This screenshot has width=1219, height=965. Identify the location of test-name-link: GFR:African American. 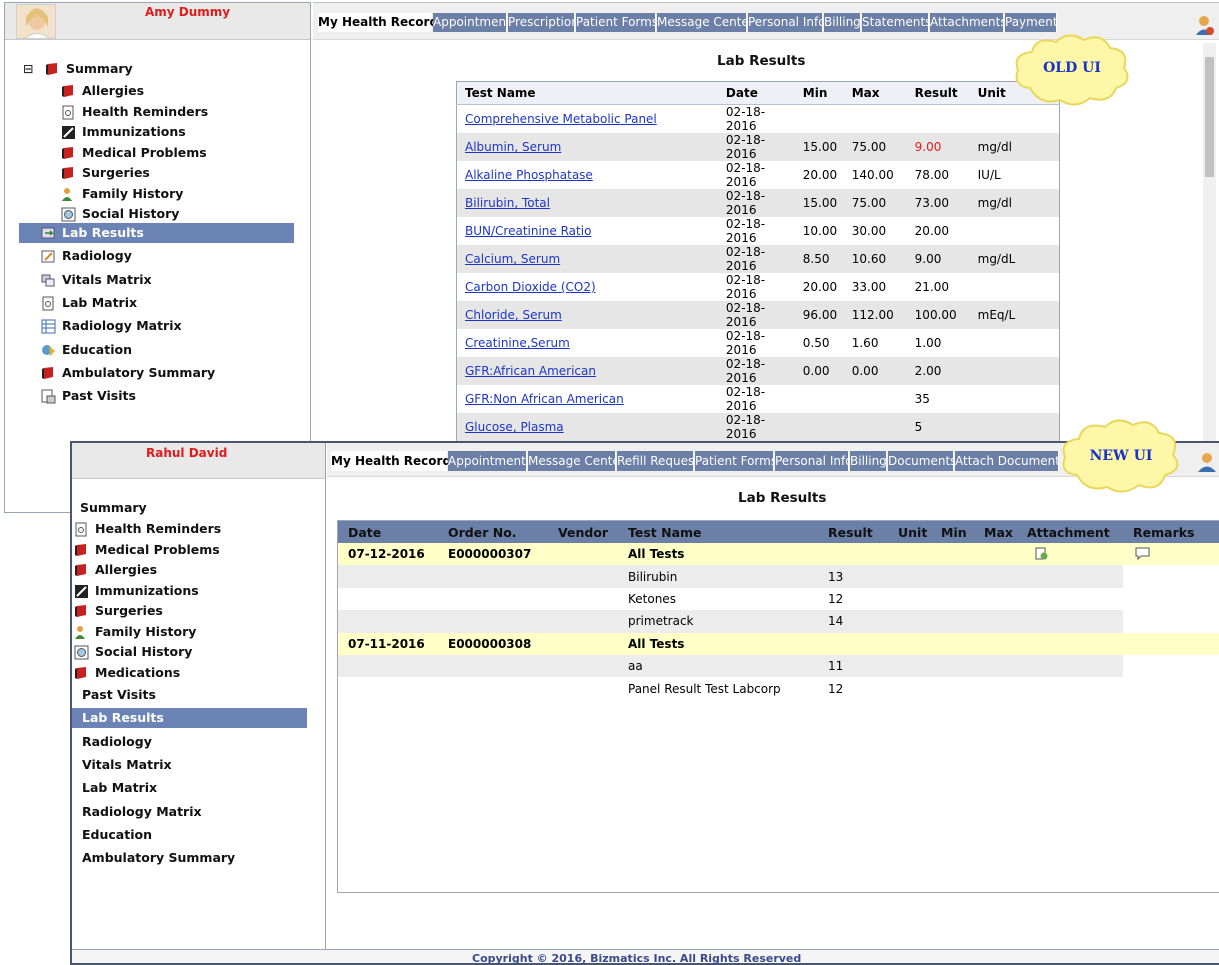
(530, 371).